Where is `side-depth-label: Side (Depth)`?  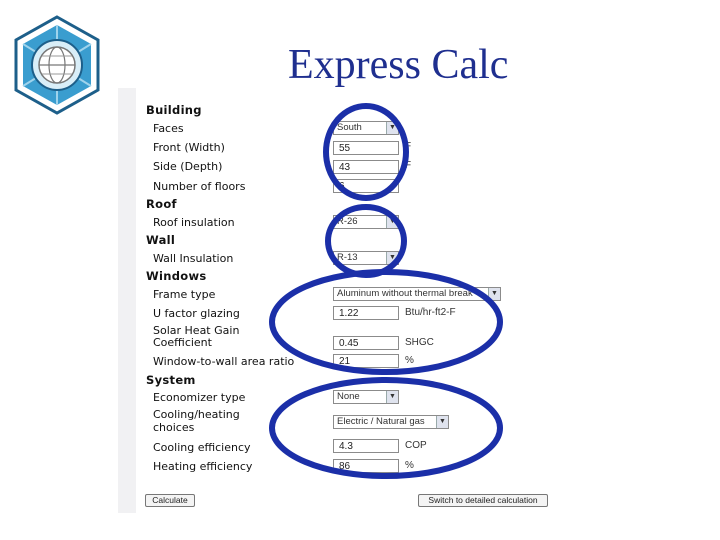 side-depth-label: Side (Depth) is located at coordinates (188, 166).